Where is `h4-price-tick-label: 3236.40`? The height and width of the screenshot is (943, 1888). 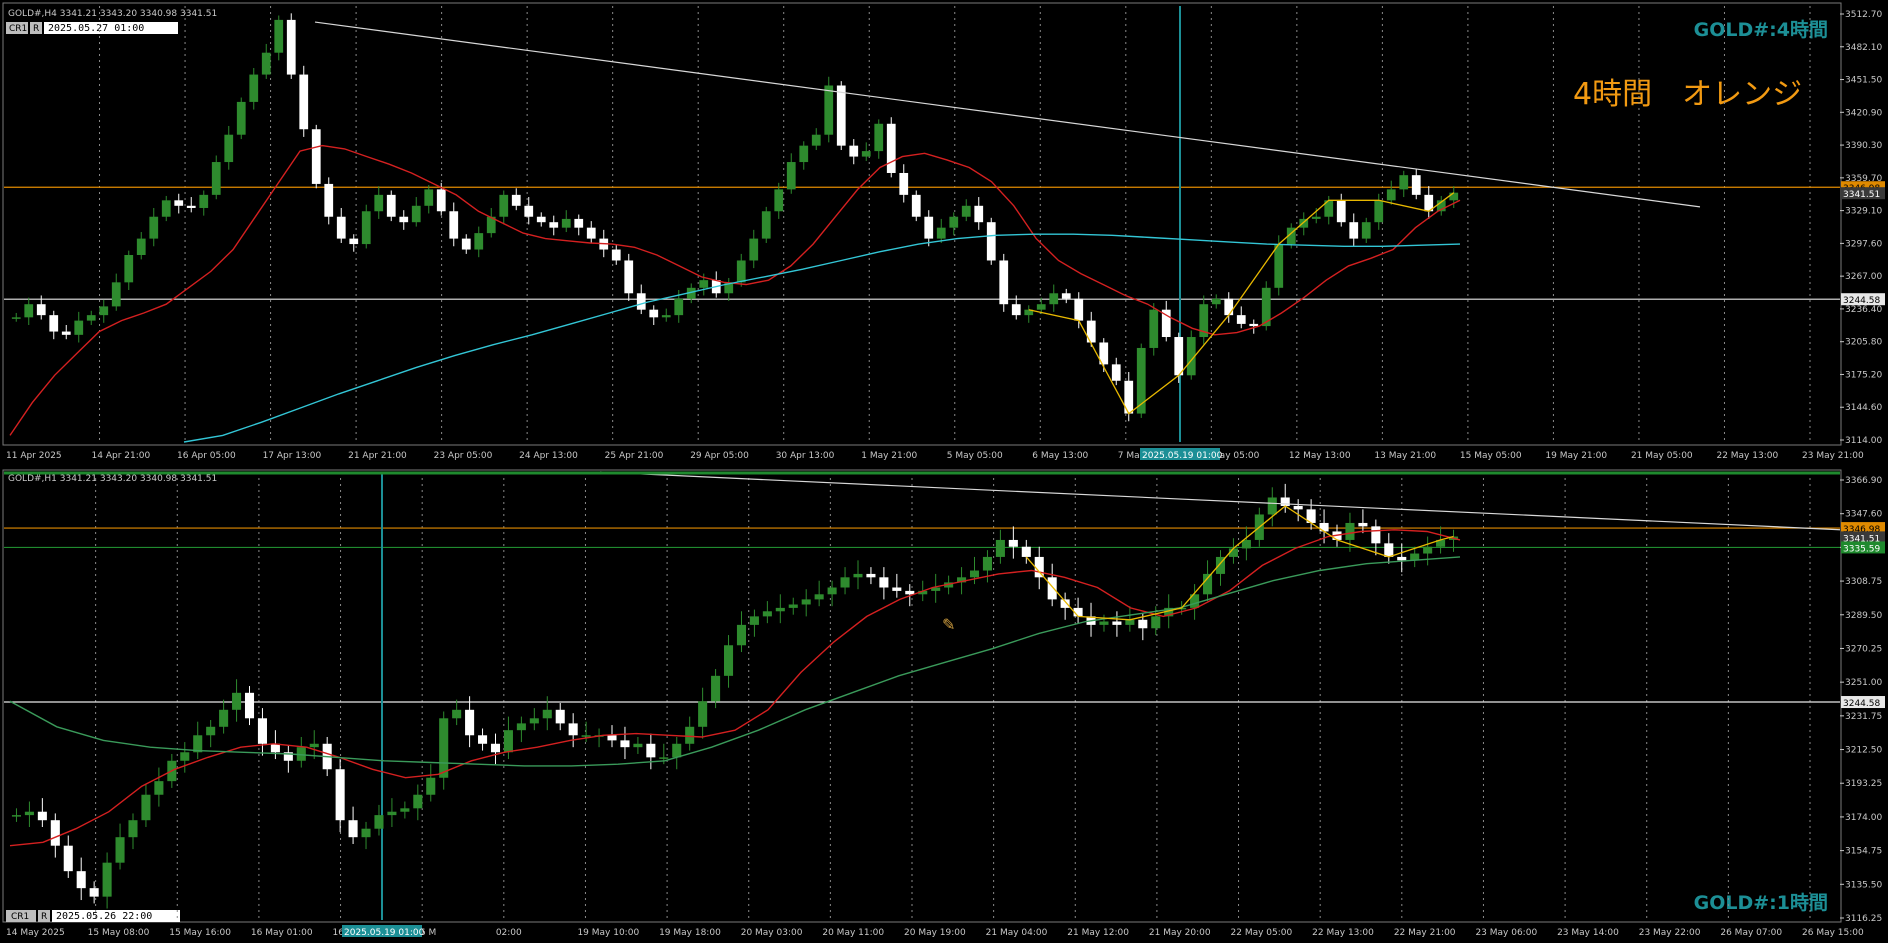 h4-price-tick-label: 3236.40 is located at coordinates (1863, 310).